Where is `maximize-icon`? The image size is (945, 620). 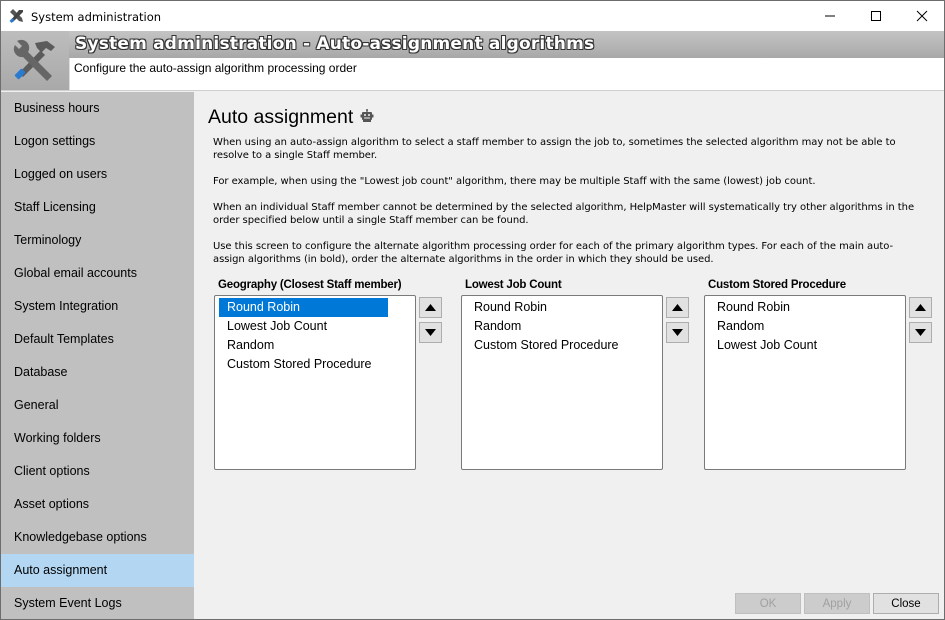 maximize-icon is located at coordinates (876, 16).